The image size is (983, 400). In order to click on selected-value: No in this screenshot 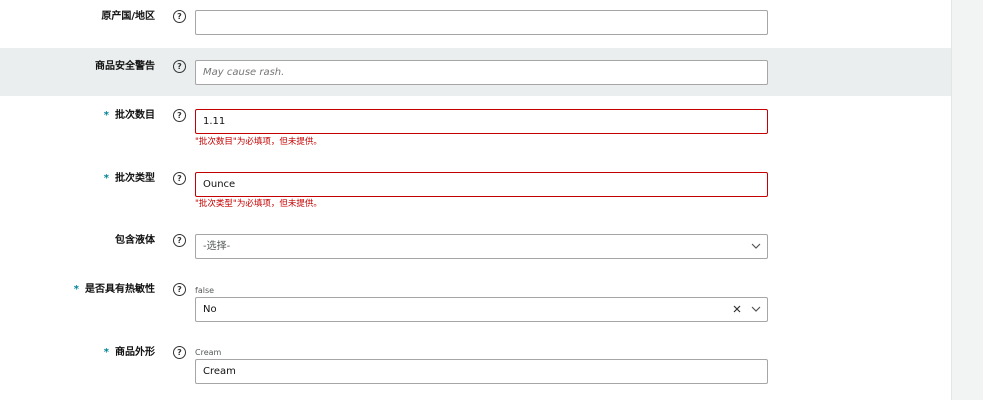, I will do `click(210, 309)`.